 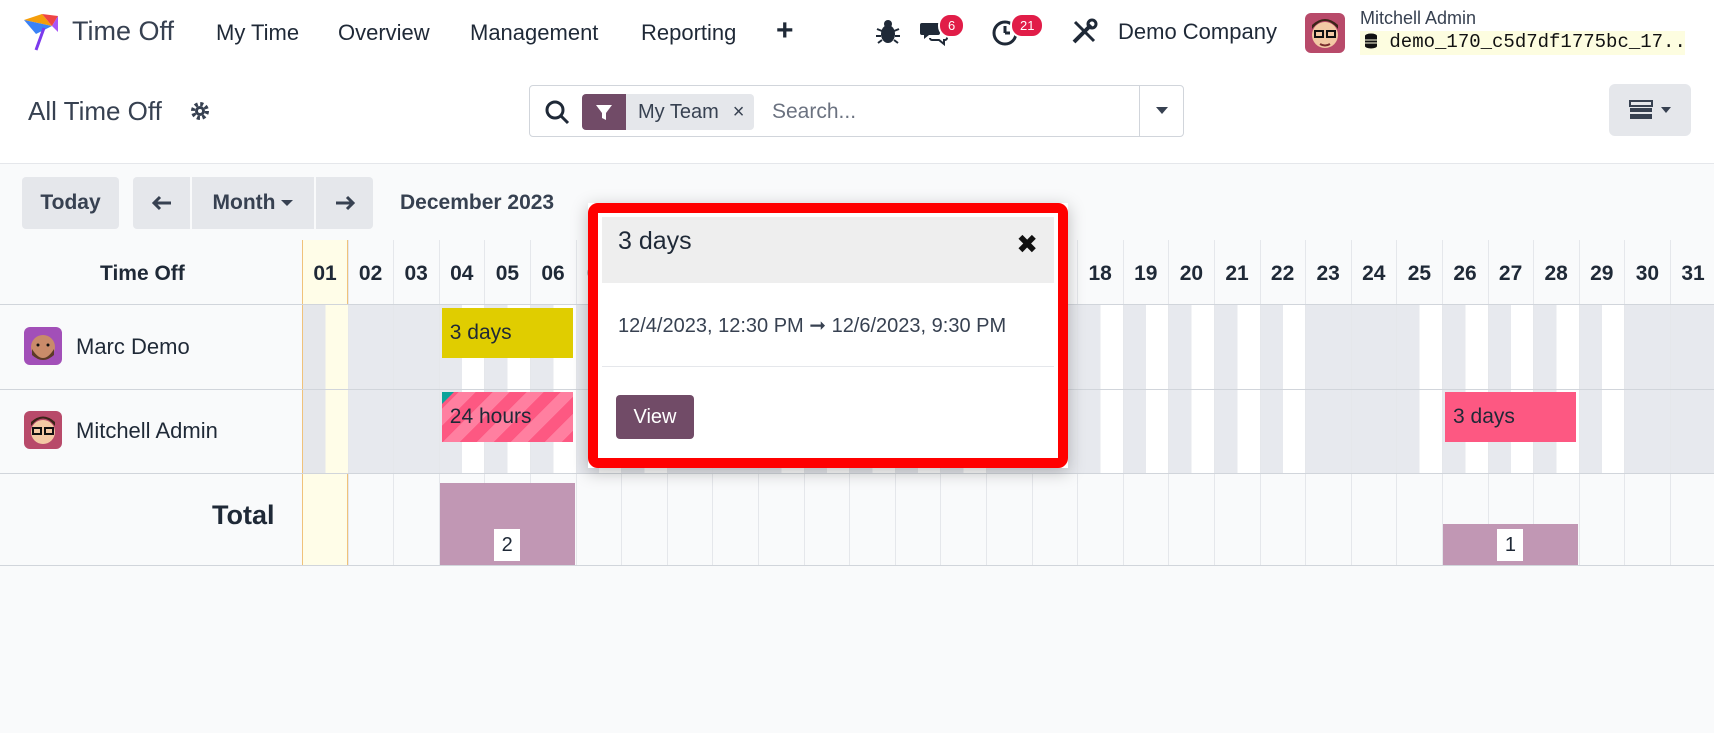 What do you see at coordinates (384, 33) in the screenshot?
I see `menu-overview: Overview` at bounding box center [384, 33].